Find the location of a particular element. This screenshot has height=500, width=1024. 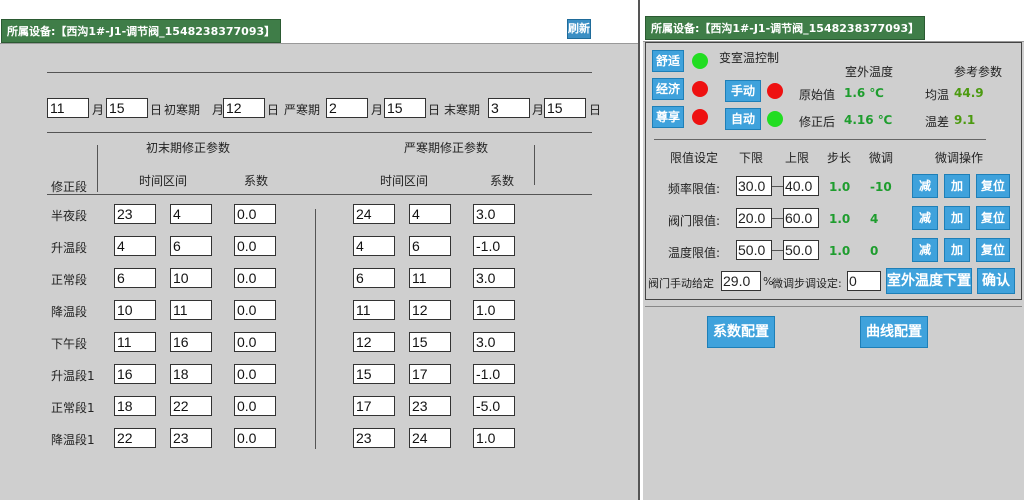

lower-limit-input: 30.0 is located at coordinates (754, 186).